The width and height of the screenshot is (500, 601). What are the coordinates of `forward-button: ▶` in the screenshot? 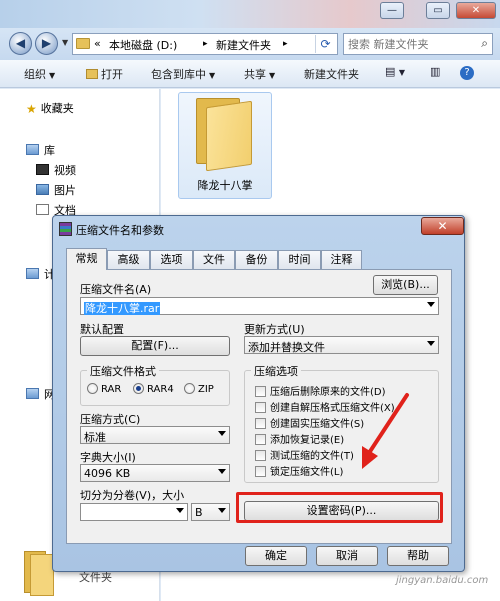 It's located at (46, 43).